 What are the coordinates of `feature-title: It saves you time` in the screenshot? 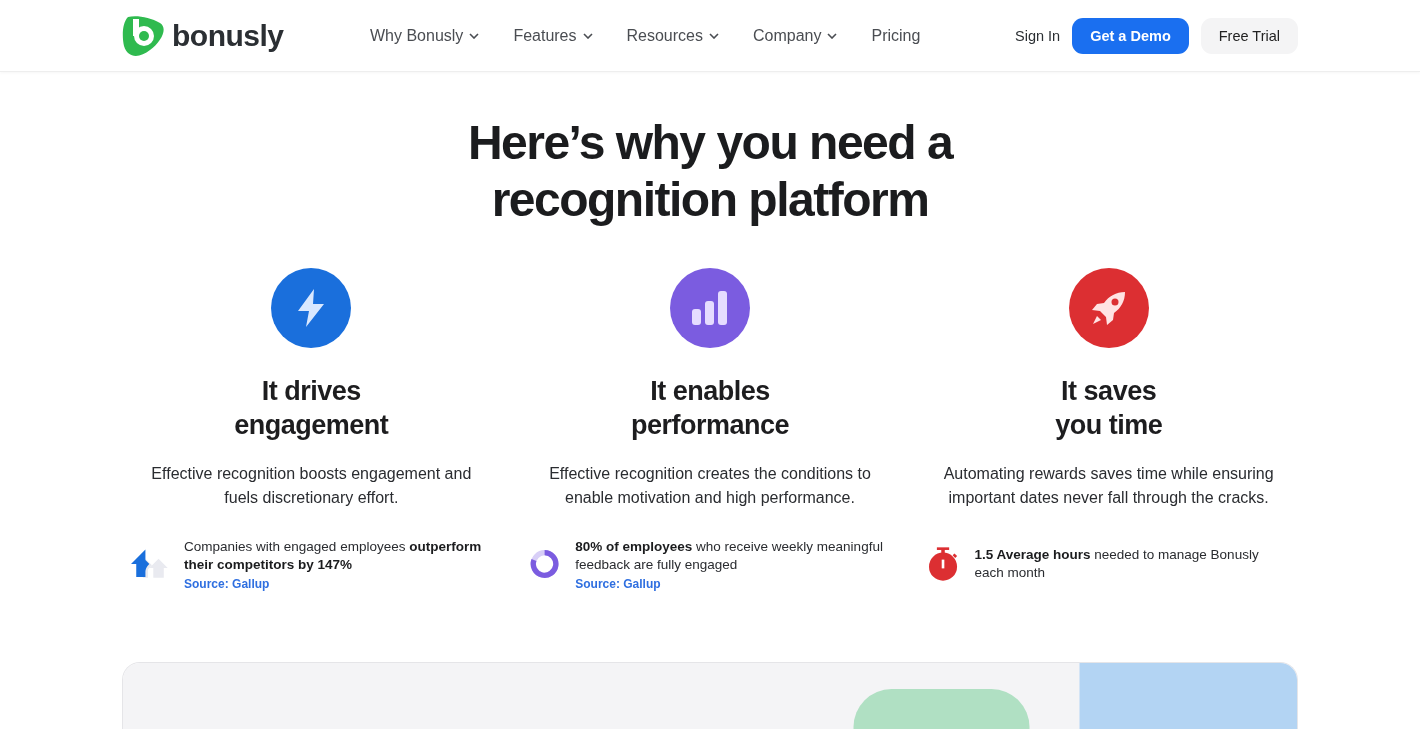 It's located at (1109, 408).